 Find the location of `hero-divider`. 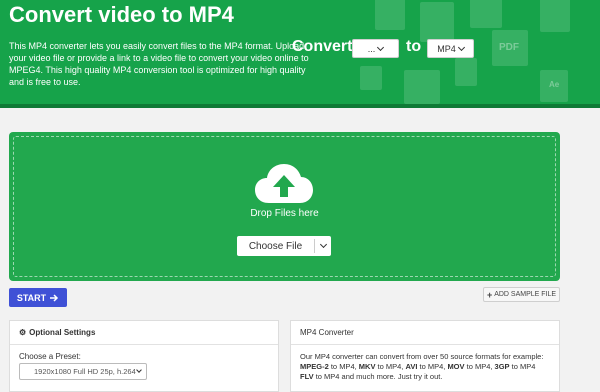

hero-divider is located at coordinates (300, 106).